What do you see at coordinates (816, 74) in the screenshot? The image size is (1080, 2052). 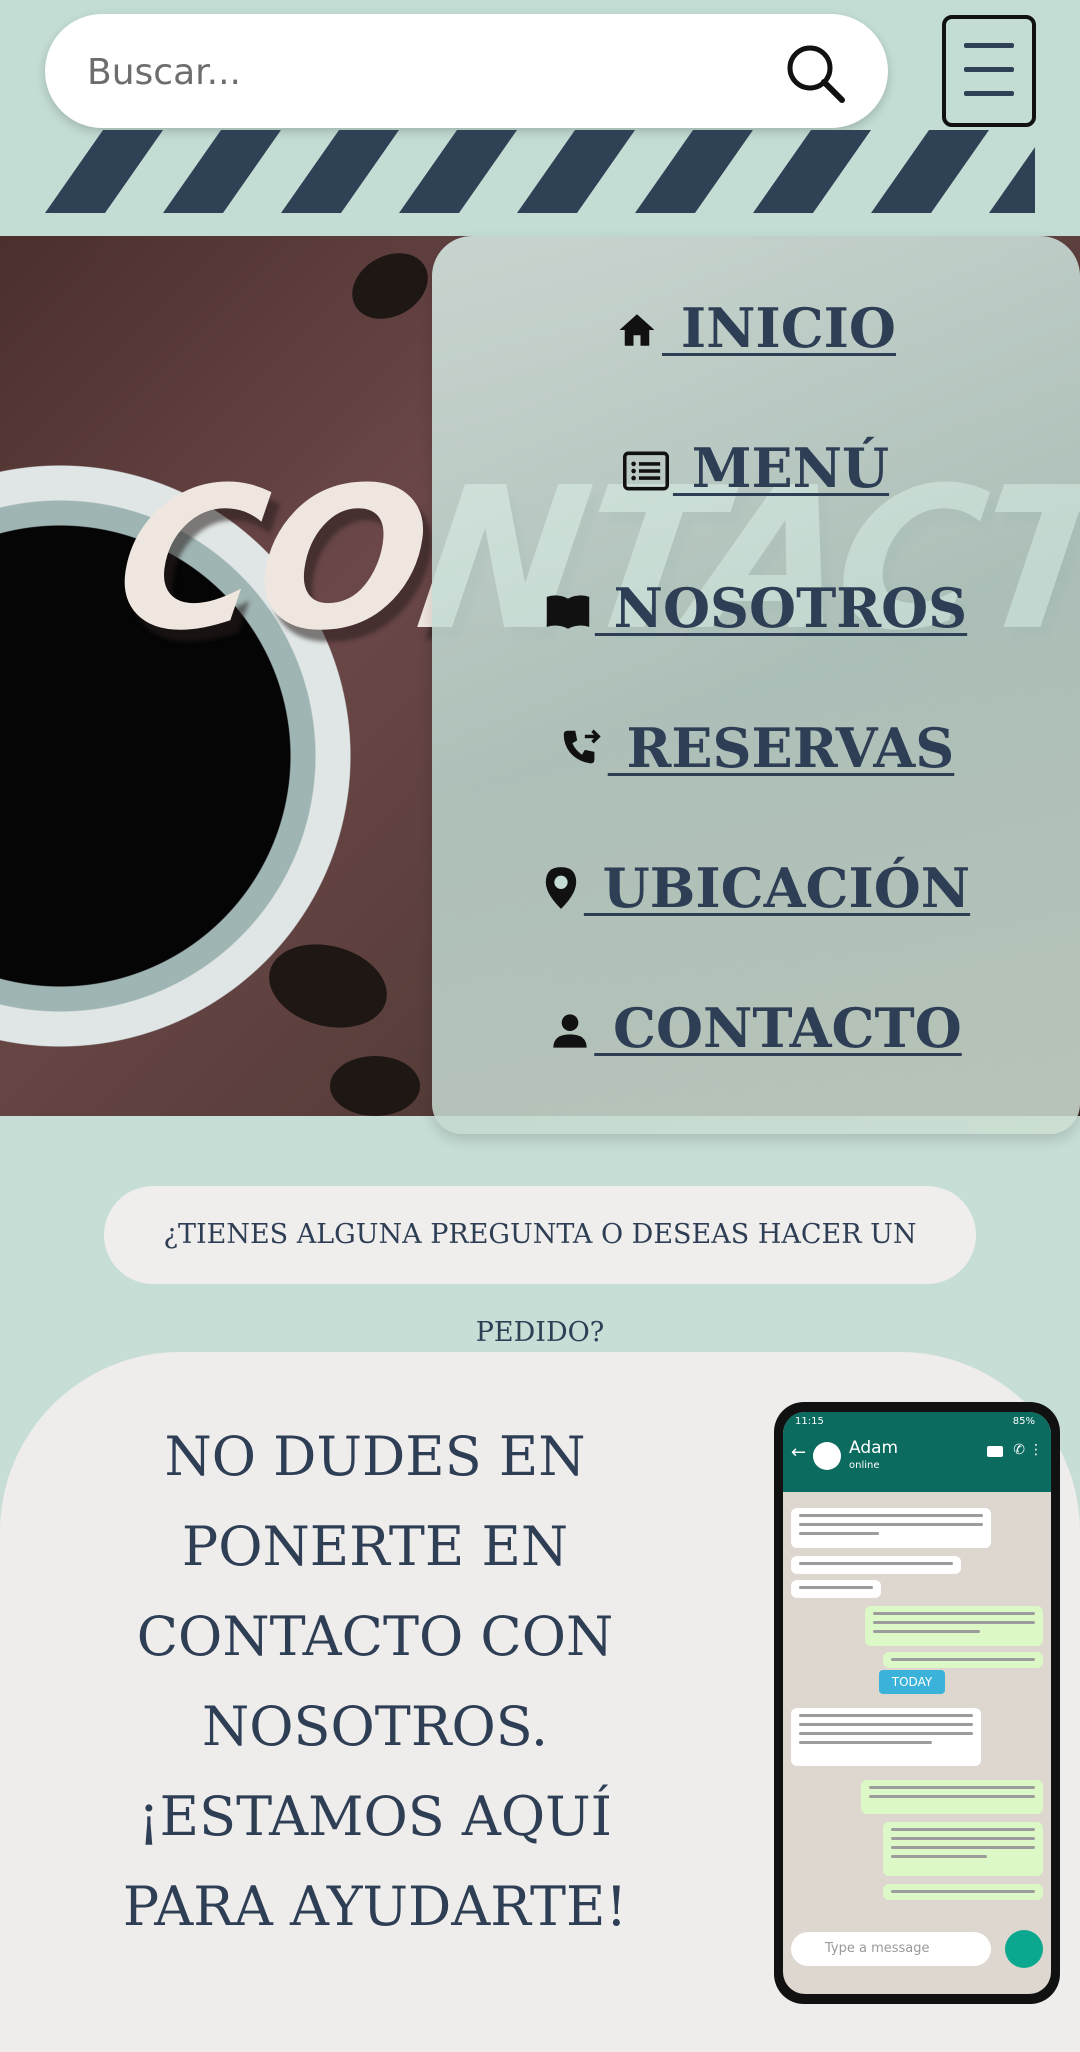 I see `search-icon` at bounding box center [816, 74].